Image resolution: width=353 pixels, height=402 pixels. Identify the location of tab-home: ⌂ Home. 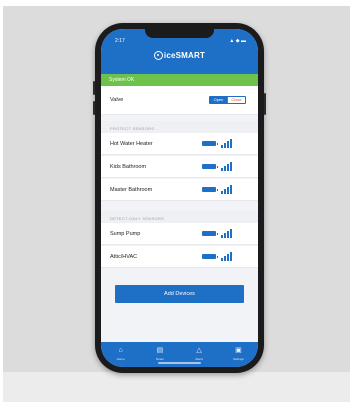
(120, 354).